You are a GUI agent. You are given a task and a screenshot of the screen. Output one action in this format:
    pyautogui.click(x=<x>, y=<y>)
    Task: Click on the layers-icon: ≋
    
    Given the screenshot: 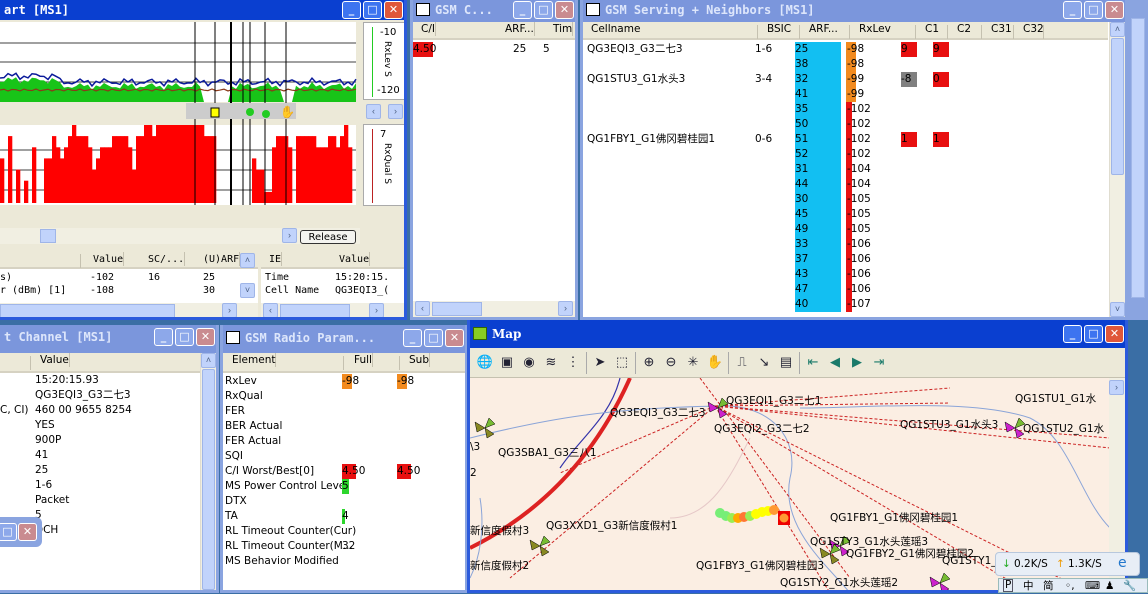 What is the action you would take?
    pyautogui.click(x=551, y=363)
    